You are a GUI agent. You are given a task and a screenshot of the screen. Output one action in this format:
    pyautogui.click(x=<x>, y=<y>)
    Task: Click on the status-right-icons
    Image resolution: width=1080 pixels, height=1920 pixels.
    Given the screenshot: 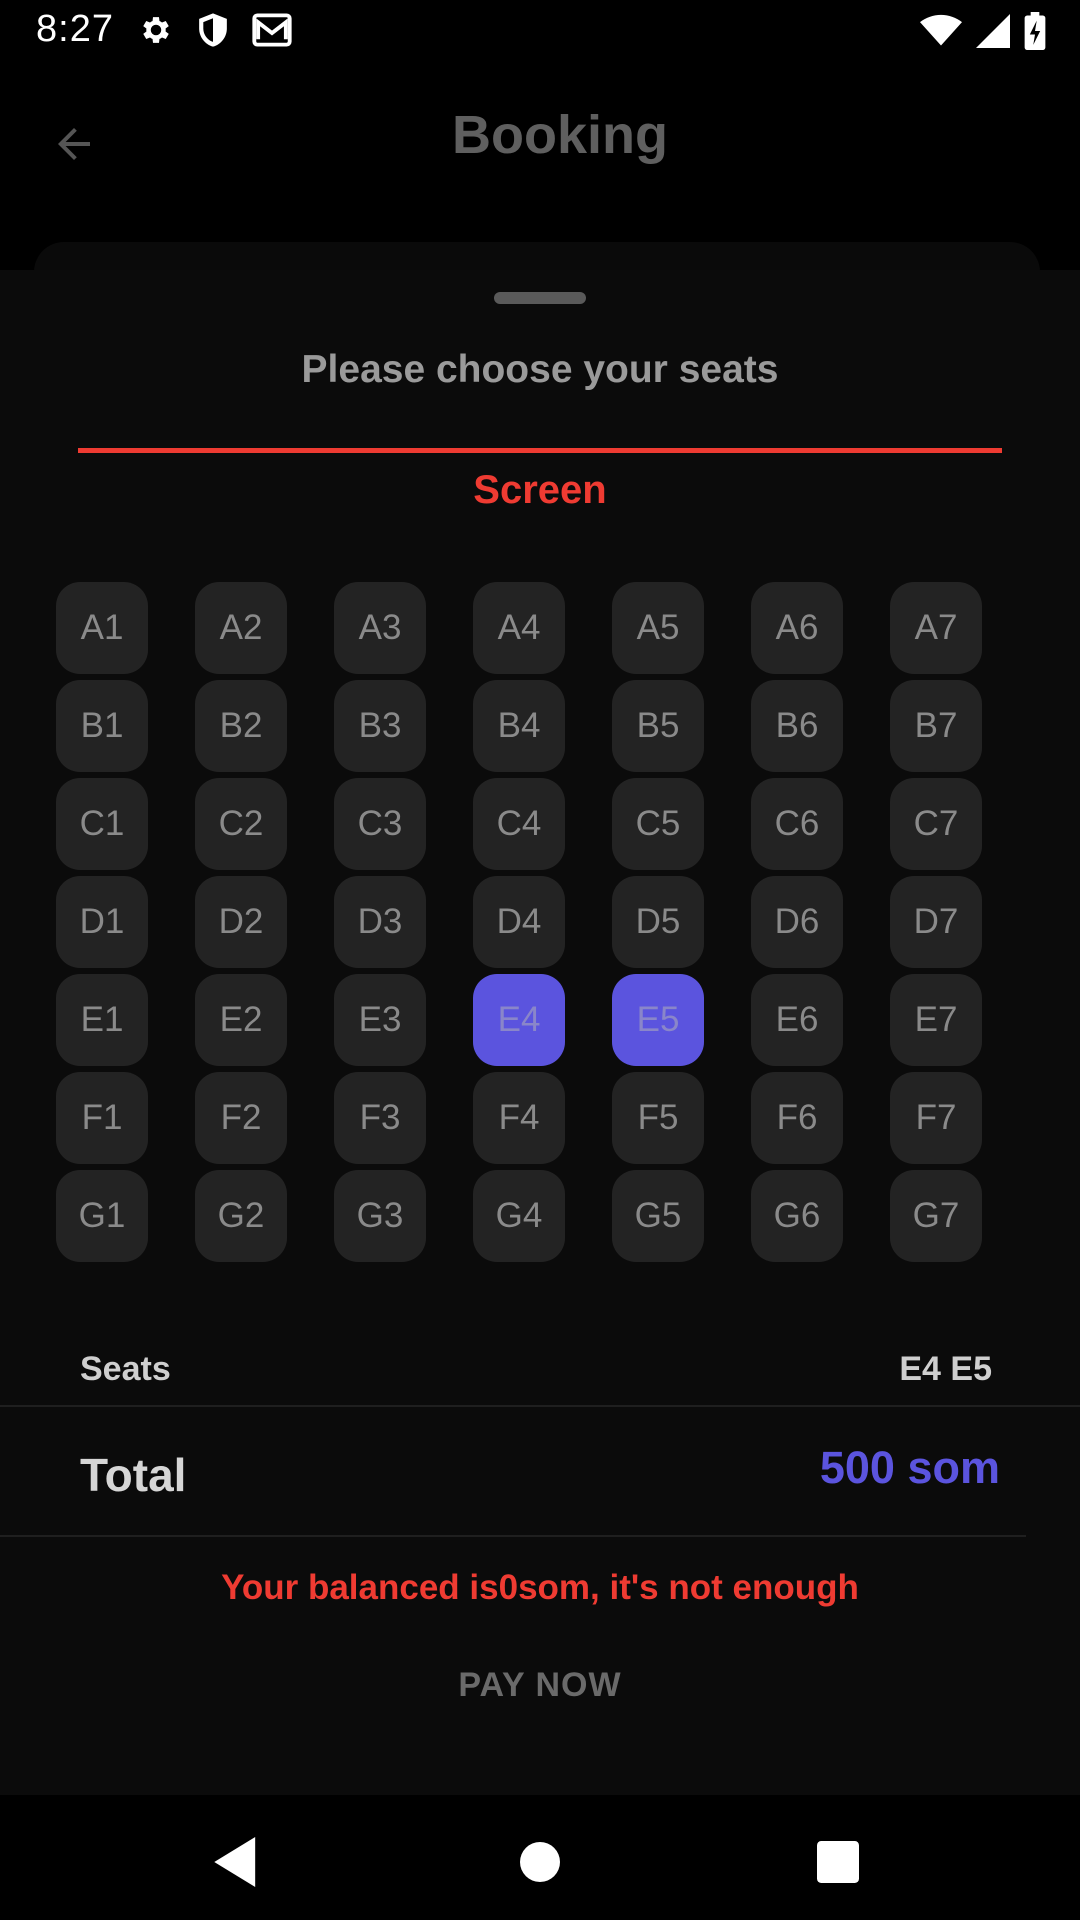 What is the action you would take?
    pyautogui.click(x=983, y=31)
    